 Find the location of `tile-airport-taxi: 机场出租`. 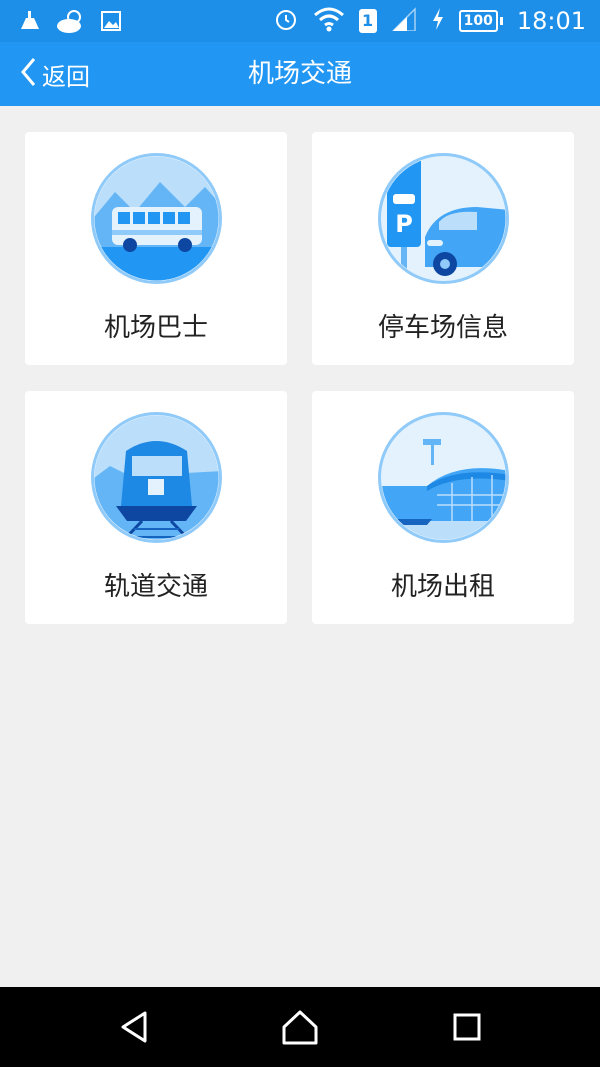

tile-airport-taxi: 机场出租 is located at coordinates (443, 507).